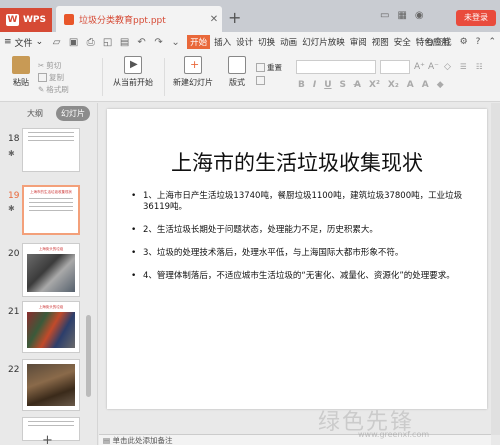  I want to click on open-folder-icon: ▱, so click(56, 42).